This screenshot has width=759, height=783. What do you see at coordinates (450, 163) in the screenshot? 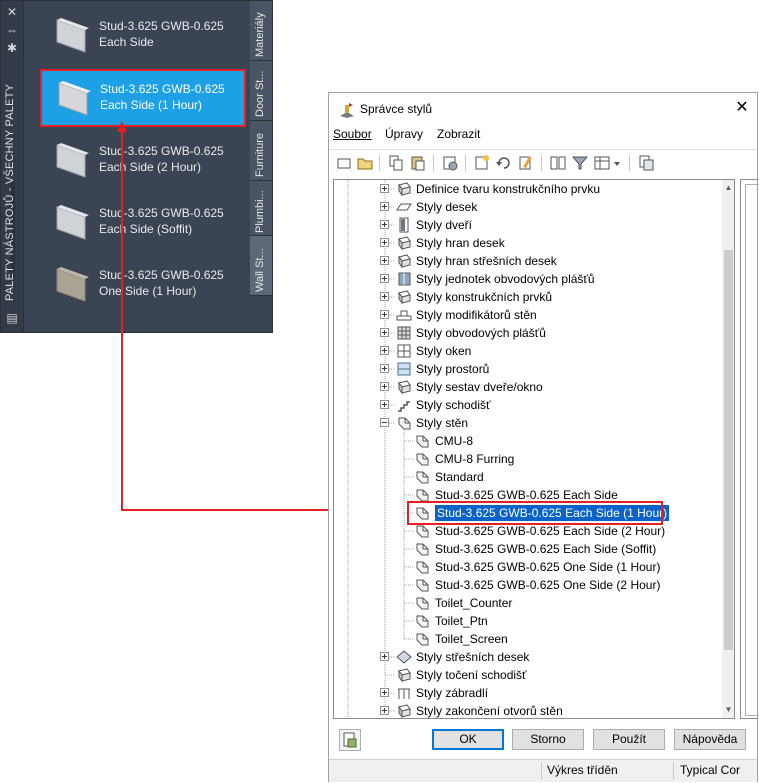
I see `purge-styles-icon` at bounding box center [450, 163].